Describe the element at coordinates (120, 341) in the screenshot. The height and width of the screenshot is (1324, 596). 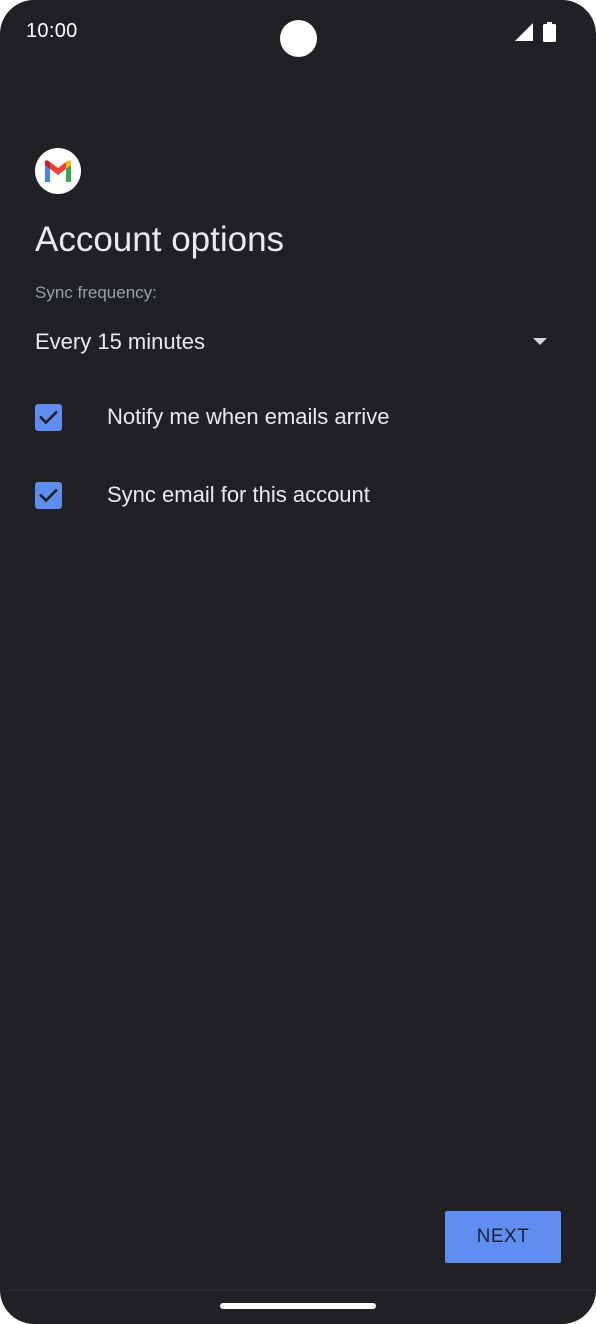
I see `sync-frequency-value: Every 15 minutes` at that location.